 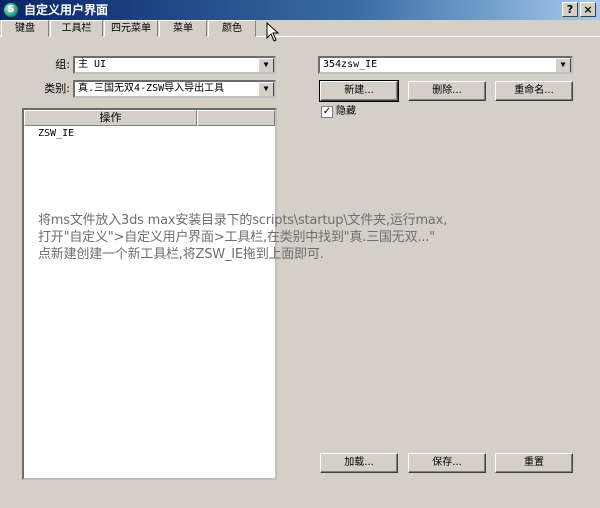 What do you see at coordinates (92, 64) in the screenshot?
I see `group-dropdown-value: 主 UI` at bounding box center [92, 64].